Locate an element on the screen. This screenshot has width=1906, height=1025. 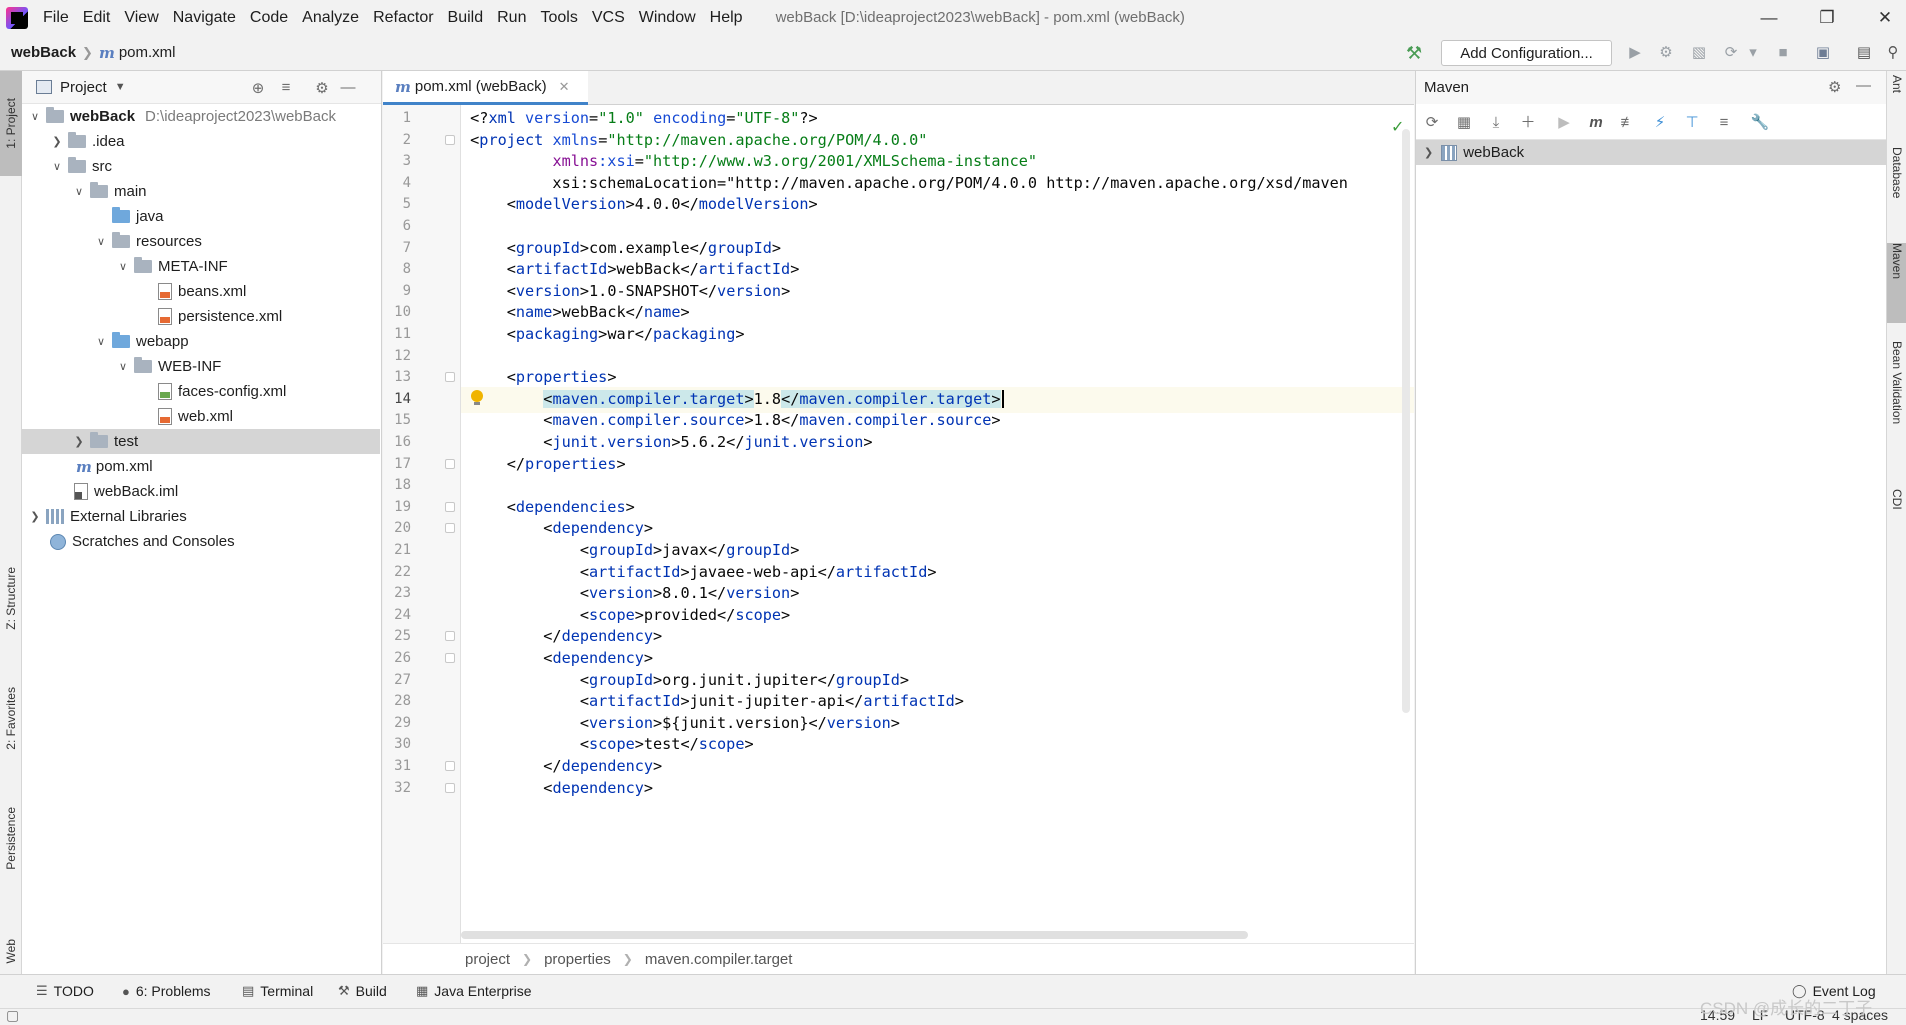
tab-structure: Z: Structure is located at coordinates (11, 598).